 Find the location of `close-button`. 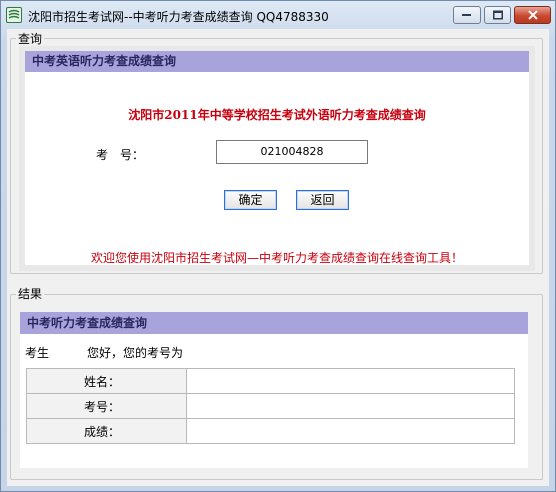

close-button is located at coordinates (532, 15).